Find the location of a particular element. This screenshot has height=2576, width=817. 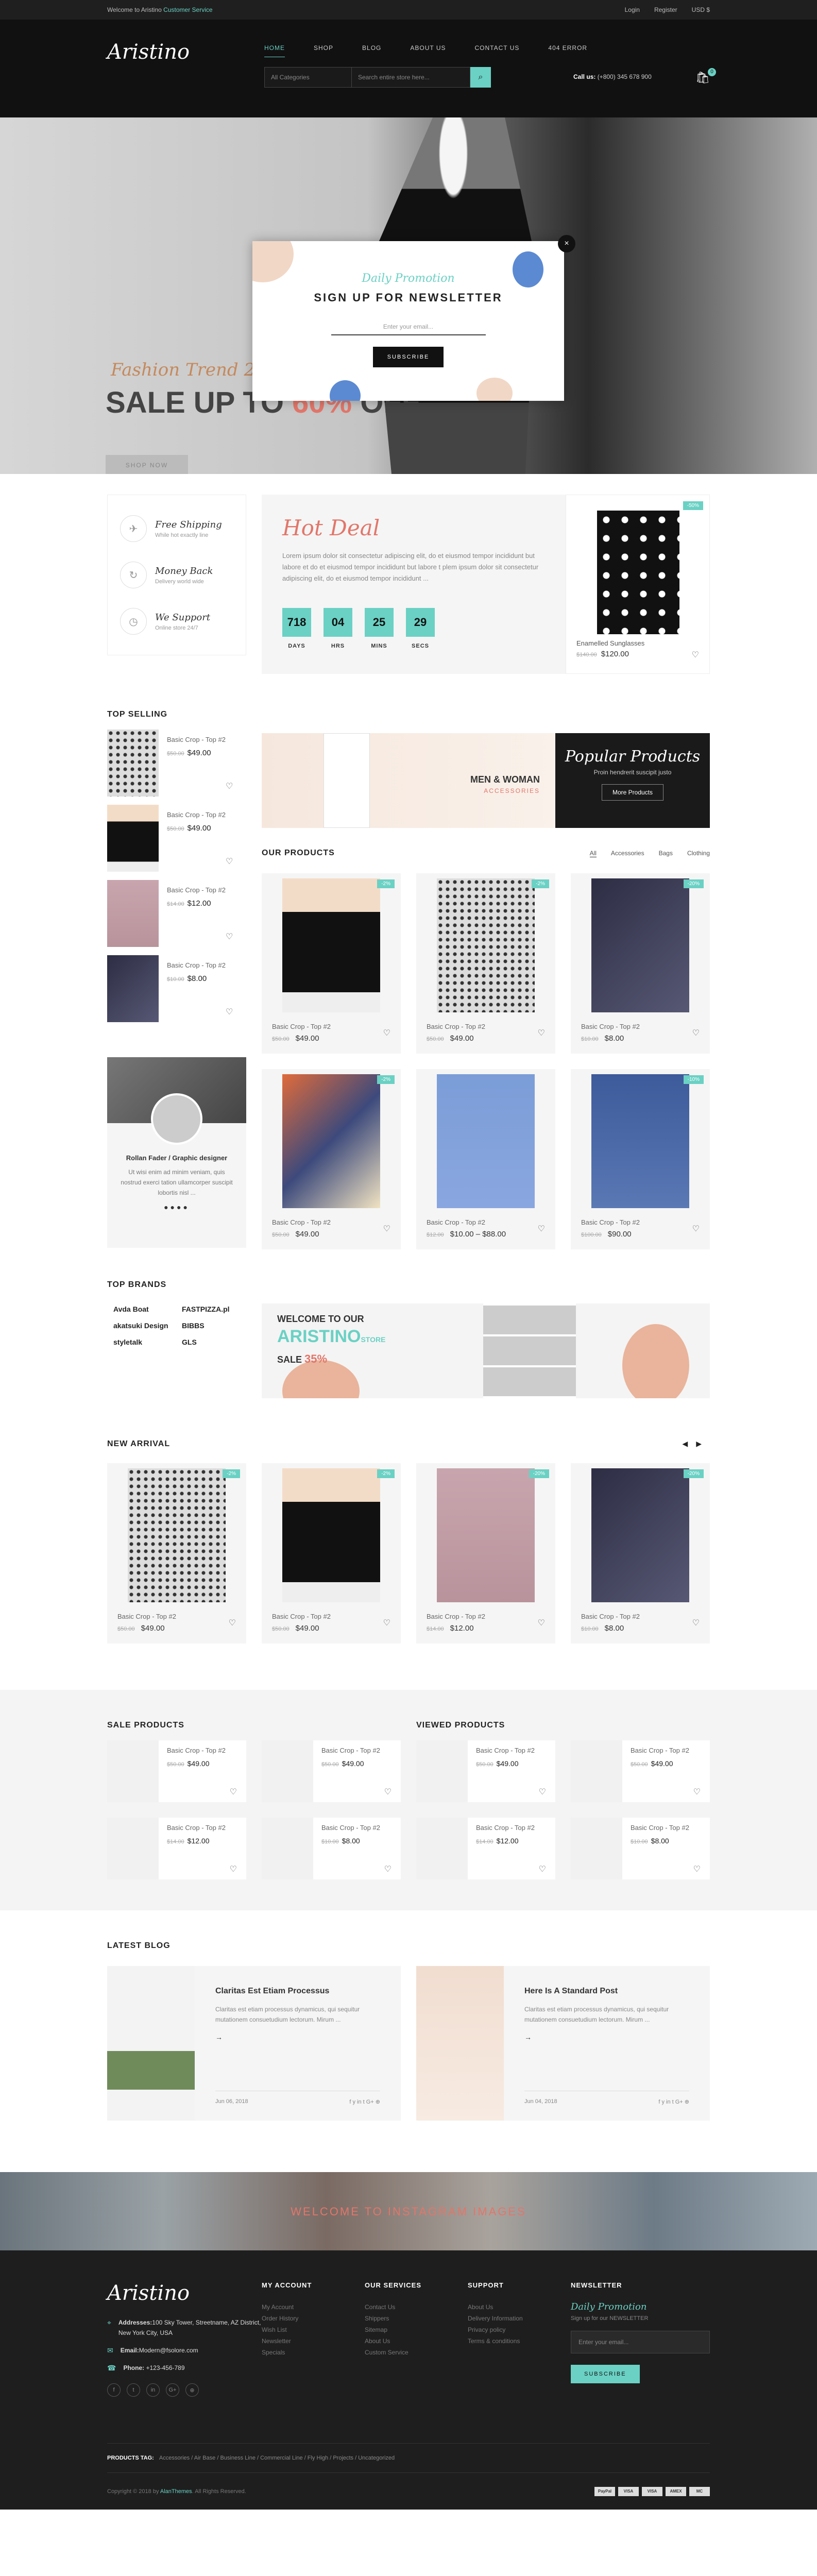

footer-link: My Account is located at coordinates (313, 2307).